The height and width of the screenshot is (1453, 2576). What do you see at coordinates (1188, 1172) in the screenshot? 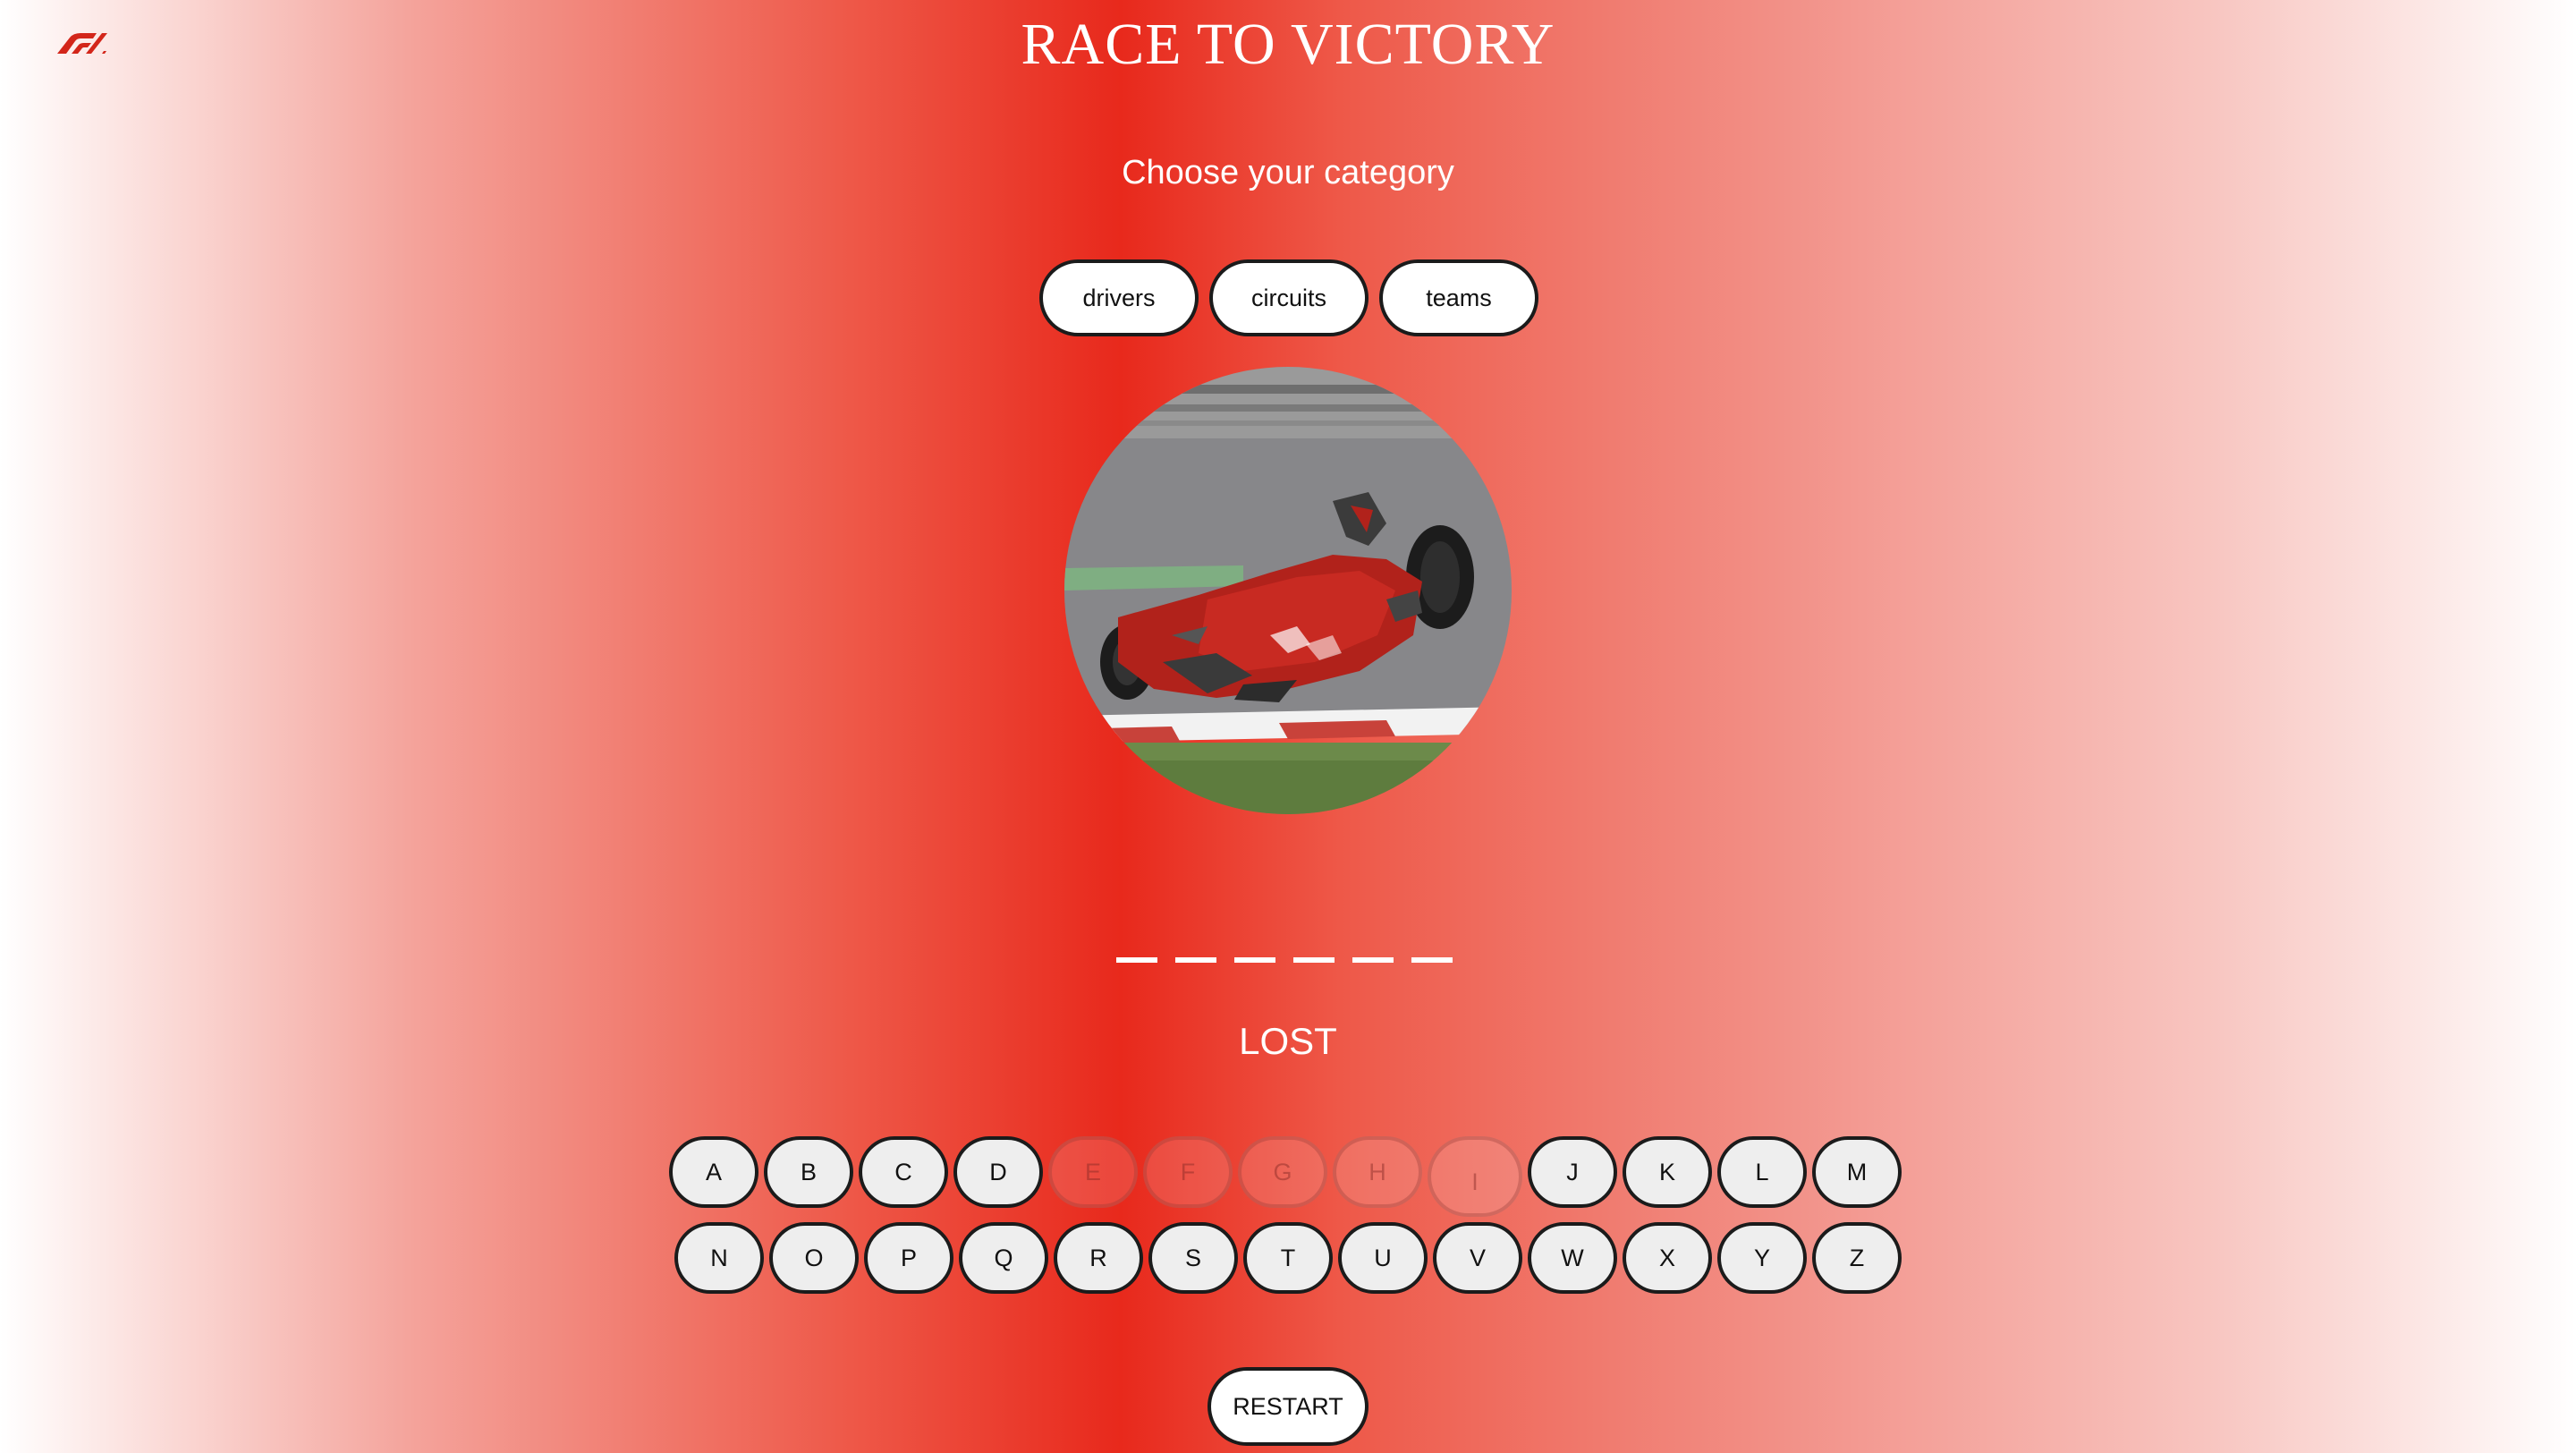
I see `key-f: F` at bounding box center [1188, 1172].